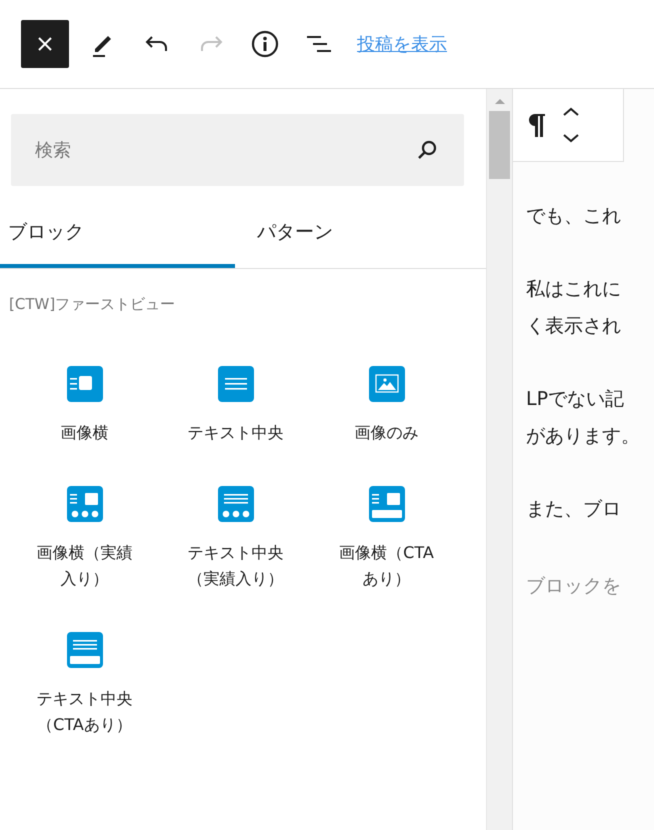  I want to click on close-button, so click(45, 44).